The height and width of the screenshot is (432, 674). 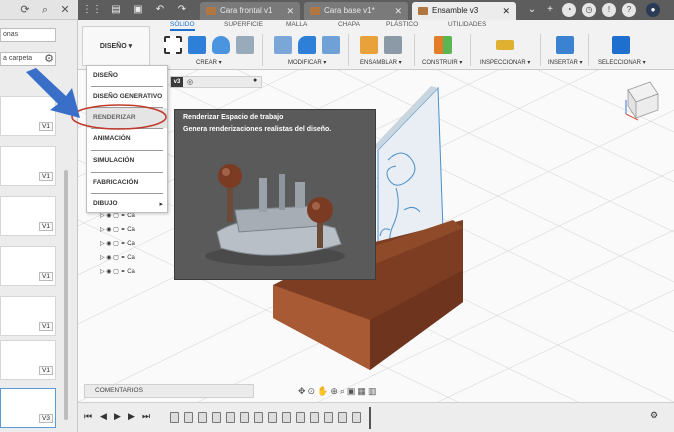 I want to click on notification-icon: !, so click(x=609, y=10).